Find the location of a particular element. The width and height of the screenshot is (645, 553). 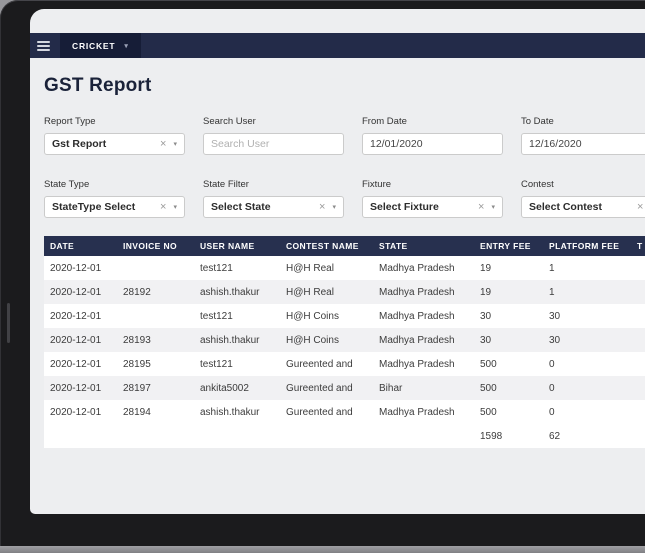

page-title: GST Report is located at coordinates (98, 85).